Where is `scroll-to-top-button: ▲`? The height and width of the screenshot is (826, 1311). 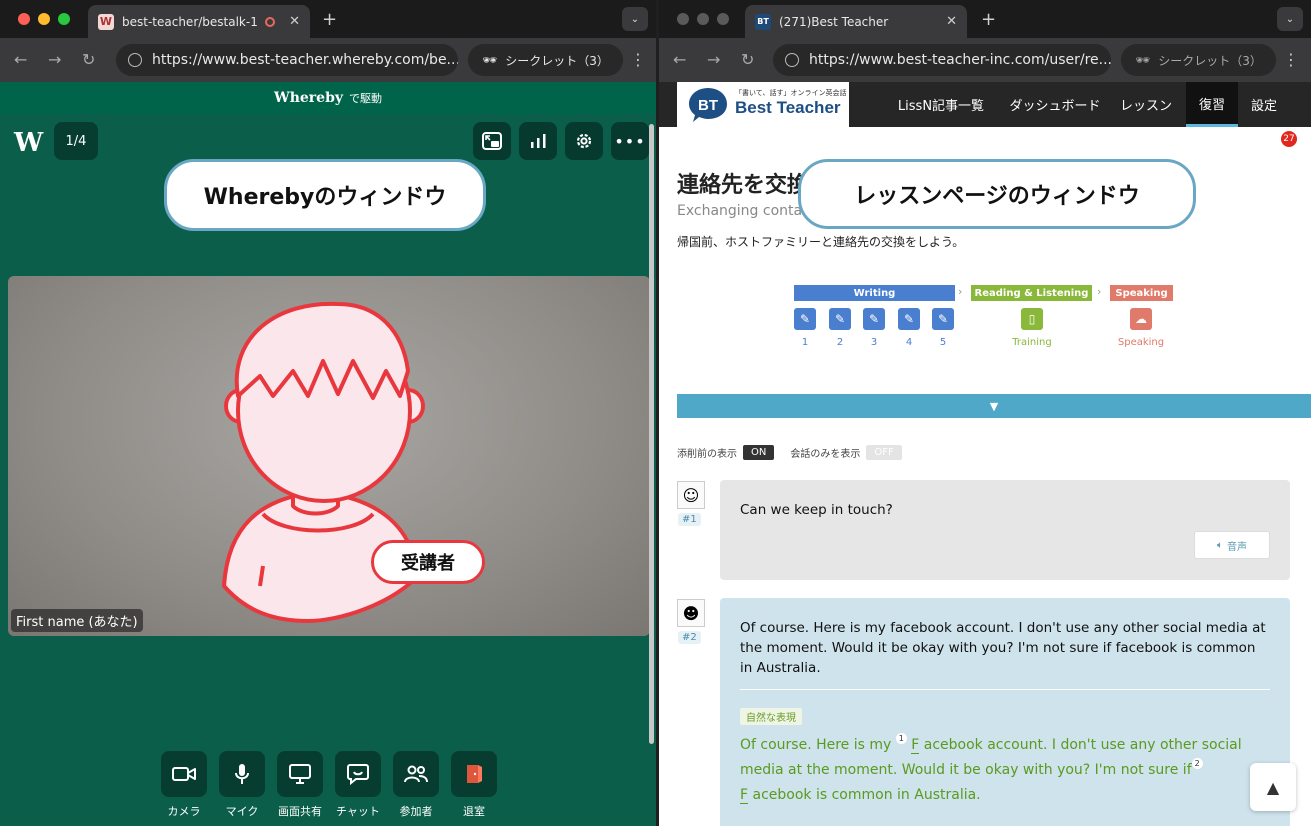 scroll-to-top-button: ▲ is located at coordinates (1273, 787).